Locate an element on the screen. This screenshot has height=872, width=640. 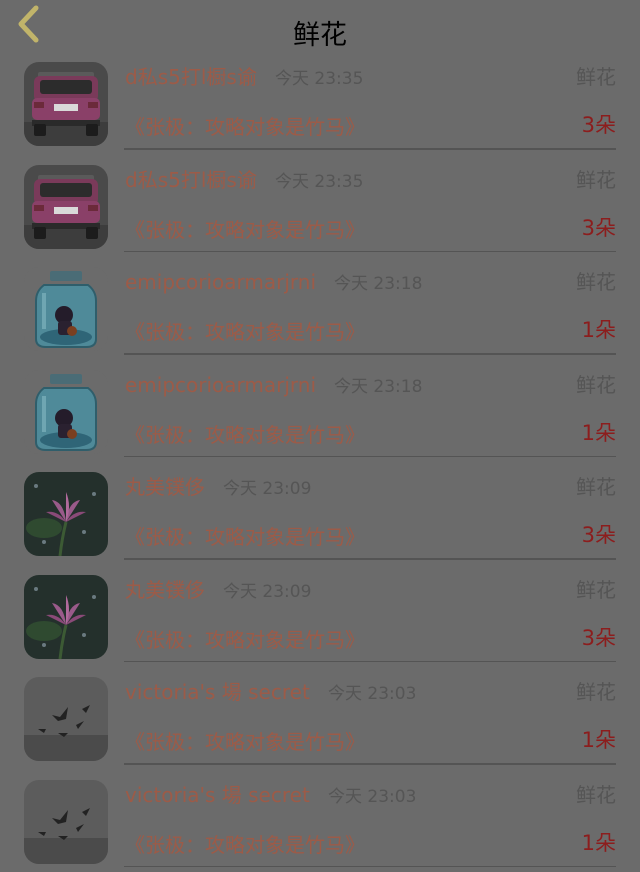
page-title: 鲜花 is located at coordinates (320, 35).